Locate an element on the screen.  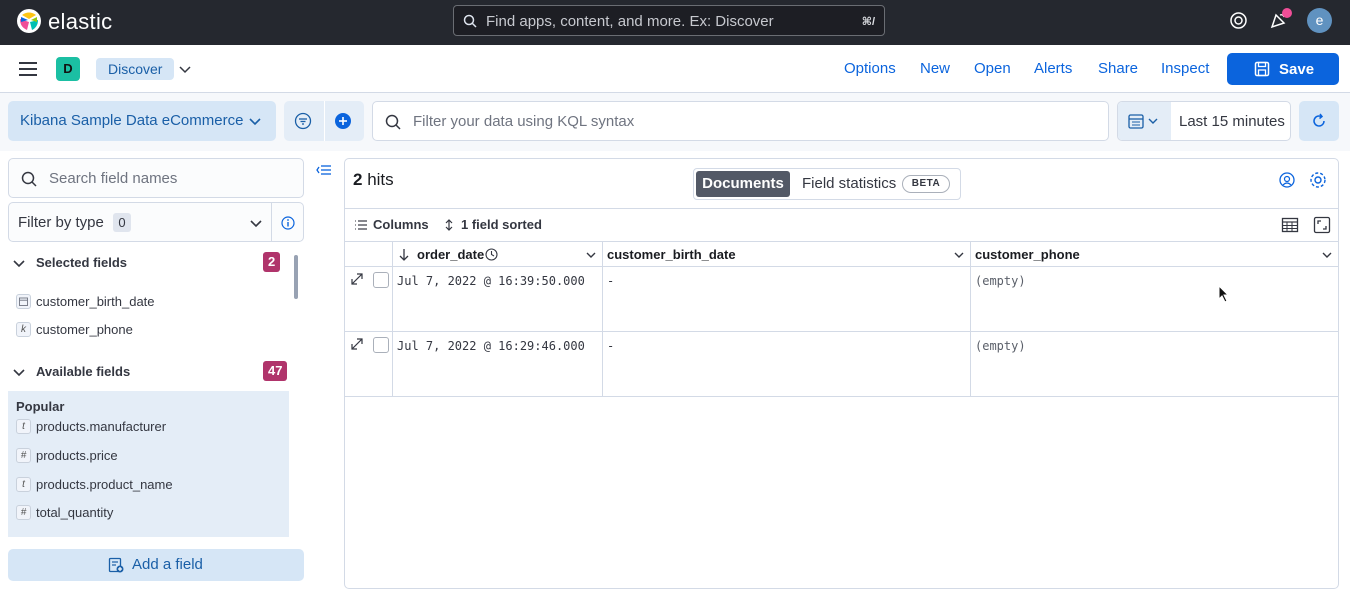
new-link: New is located at coordinates (935, 68).